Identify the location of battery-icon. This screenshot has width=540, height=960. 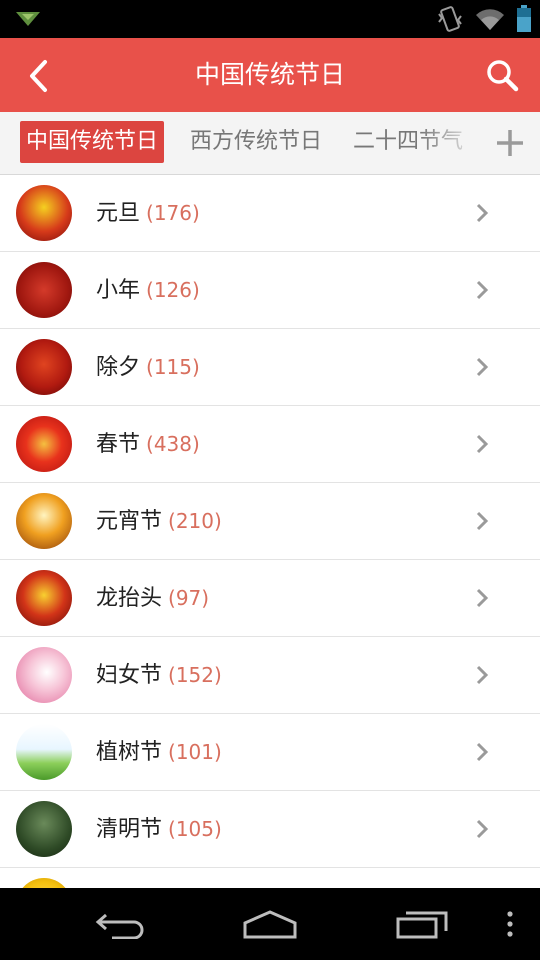
(524, 18).